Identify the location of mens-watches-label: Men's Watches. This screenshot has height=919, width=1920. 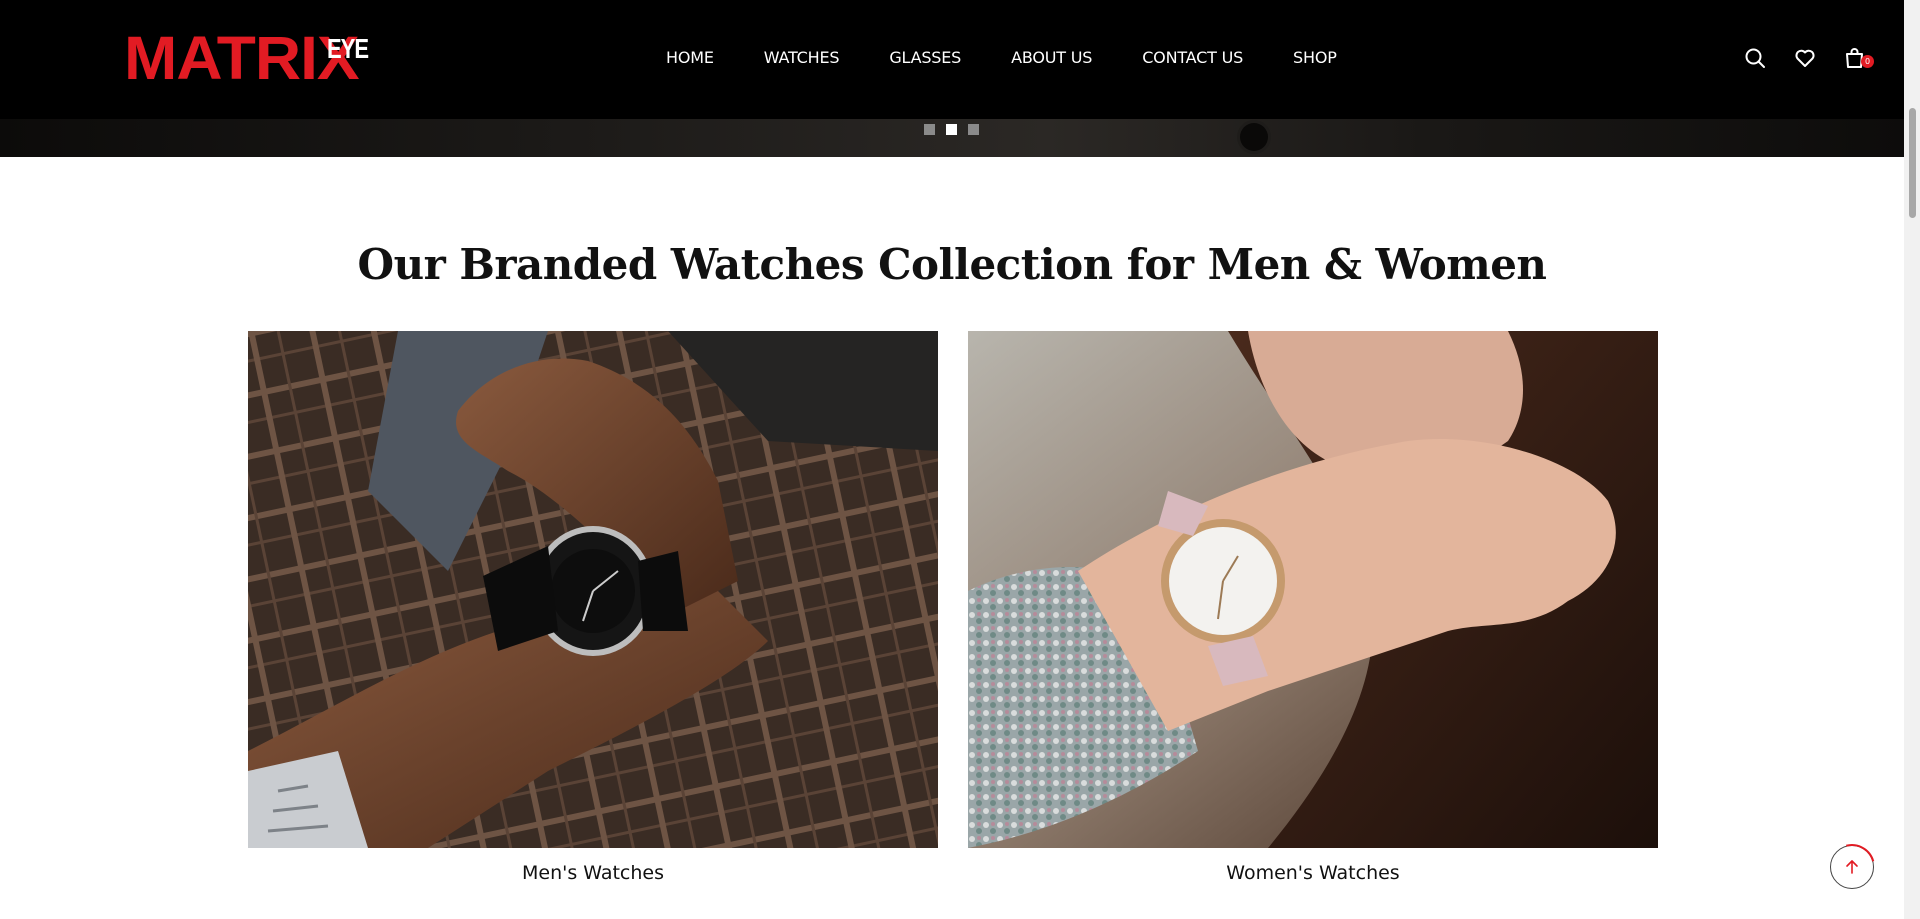
(593, 873).